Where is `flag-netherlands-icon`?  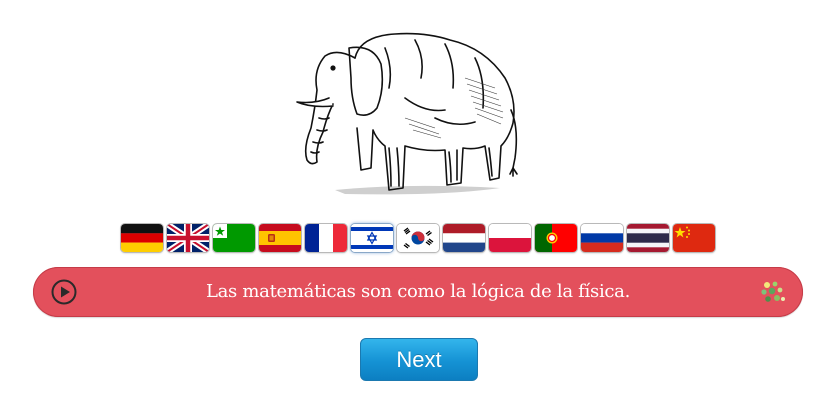 flag-netherlands-icon is located at coordinates (464, 238).